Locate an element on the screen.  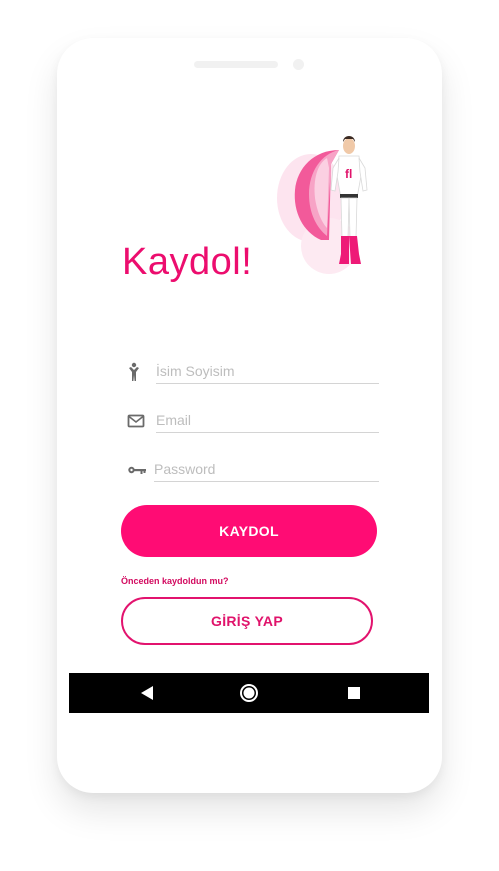
name-field is located at coordinates (253, 372).